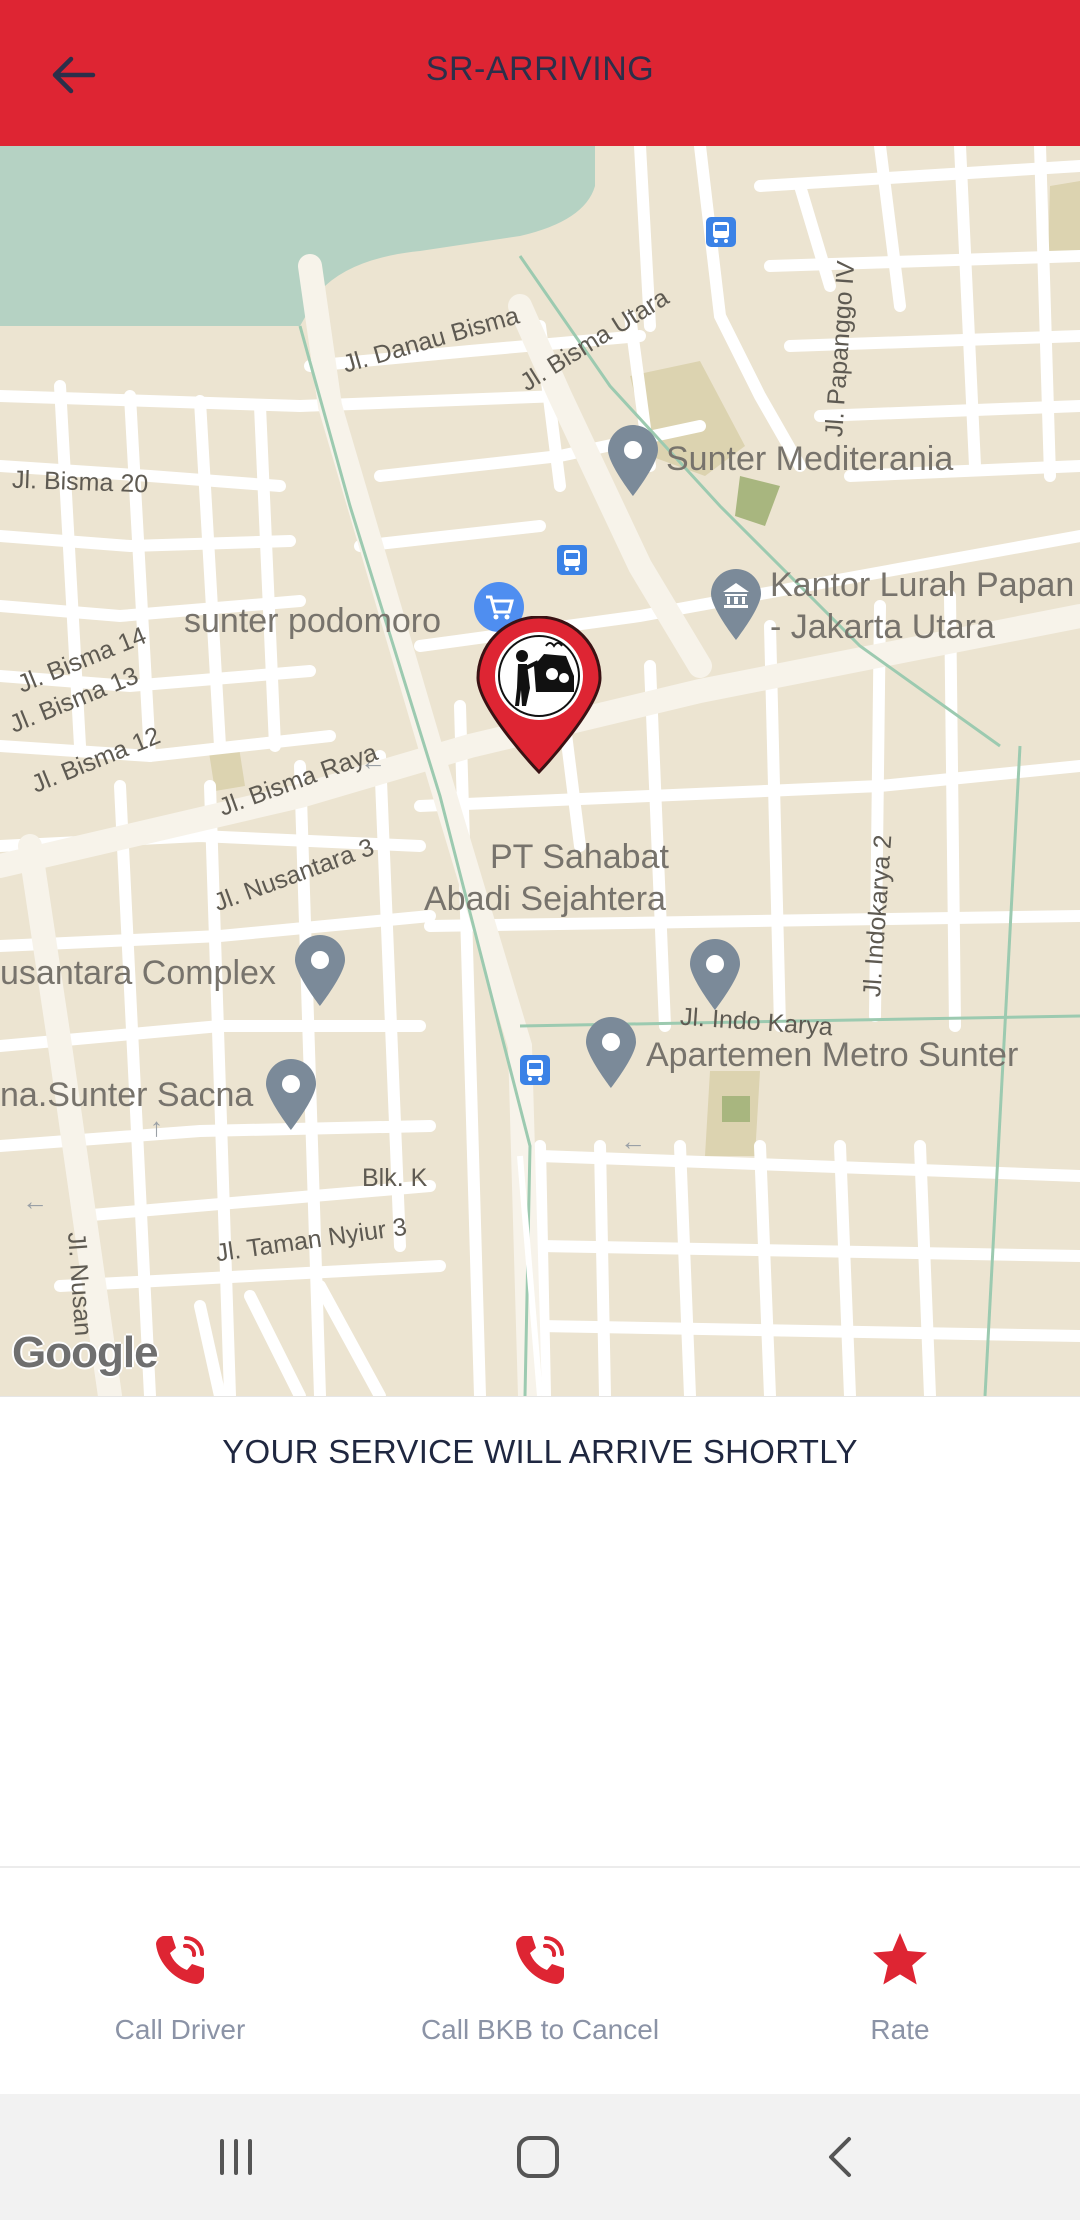  I want to click on service-location-marker-icon, so click(539, 696).